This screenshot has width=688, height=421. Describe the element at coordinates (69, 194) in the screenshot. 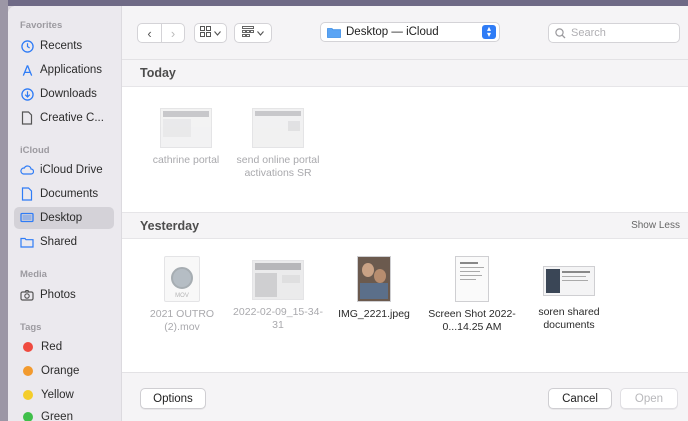

I see `sidebar-item-label: Documents` at that location.